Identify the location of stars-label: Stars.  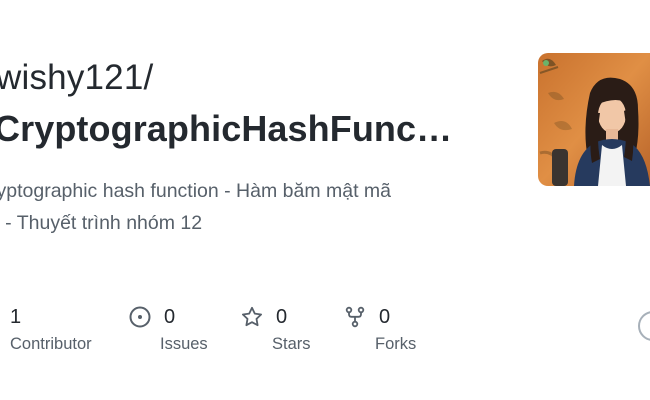
(291, 344).